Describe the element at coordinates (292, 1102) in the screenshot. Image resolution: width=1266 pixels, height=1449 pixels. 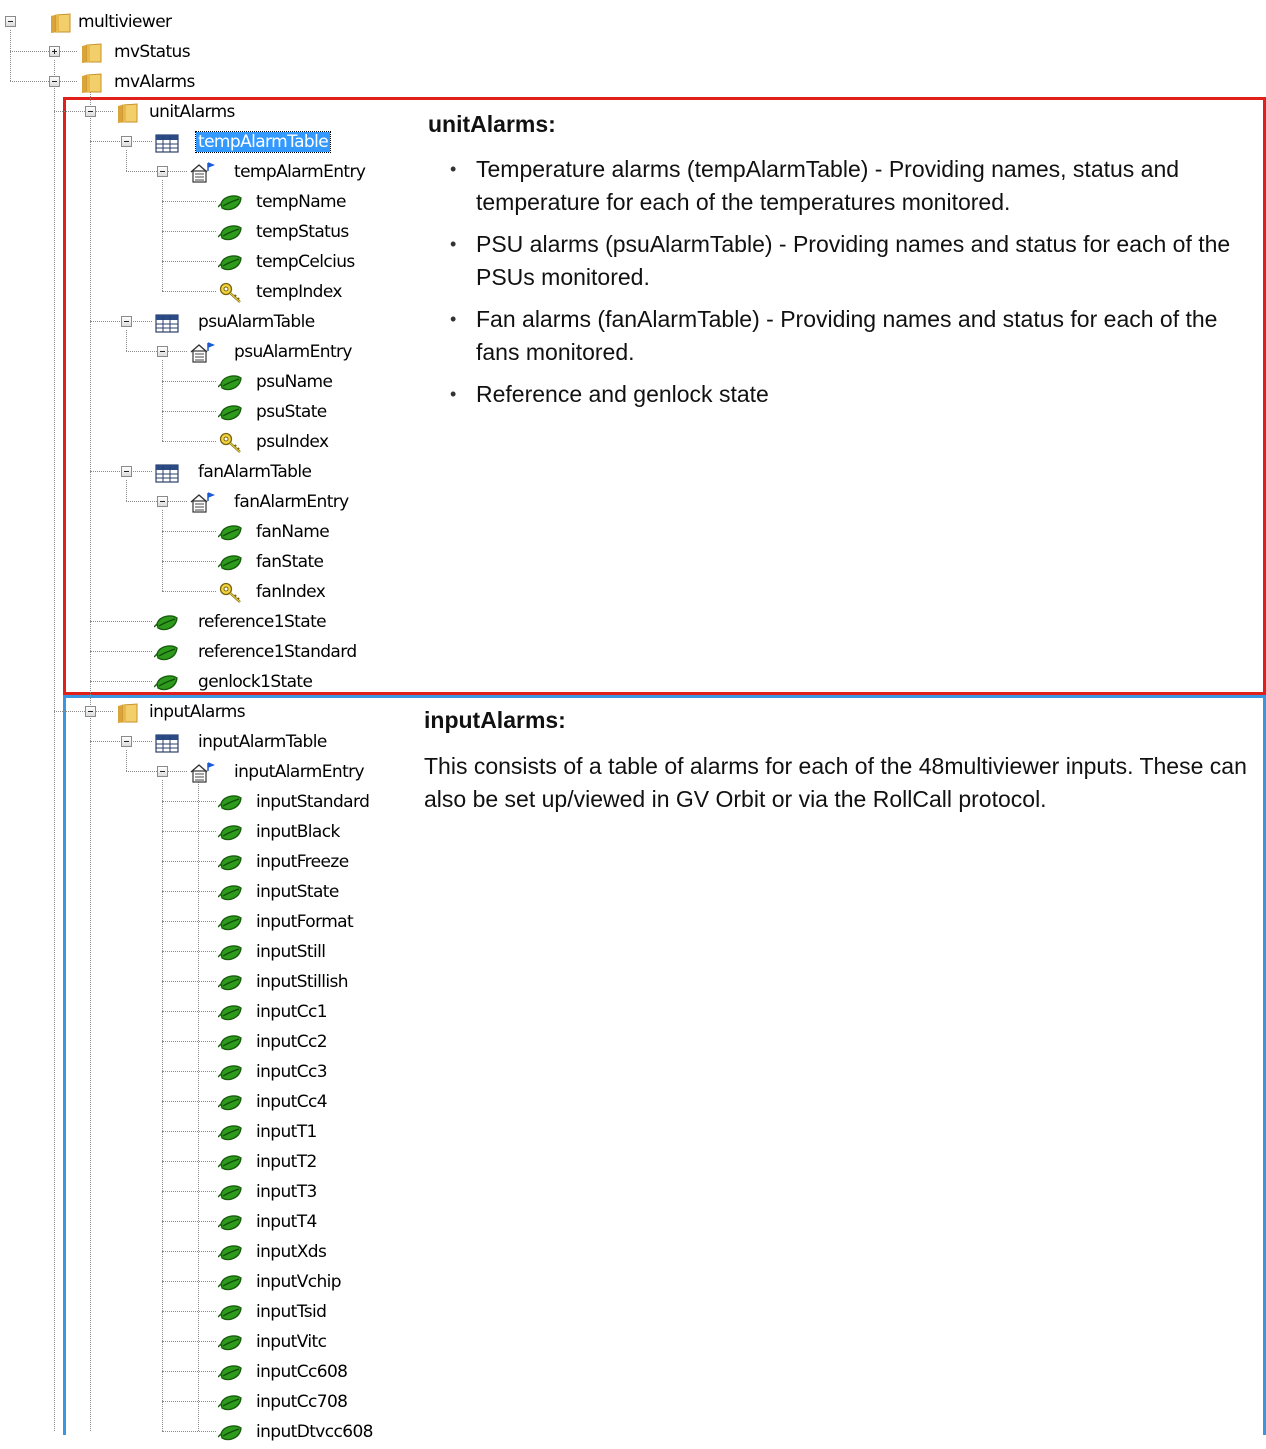
I see `tree-node-label: inputCc4` at that location.